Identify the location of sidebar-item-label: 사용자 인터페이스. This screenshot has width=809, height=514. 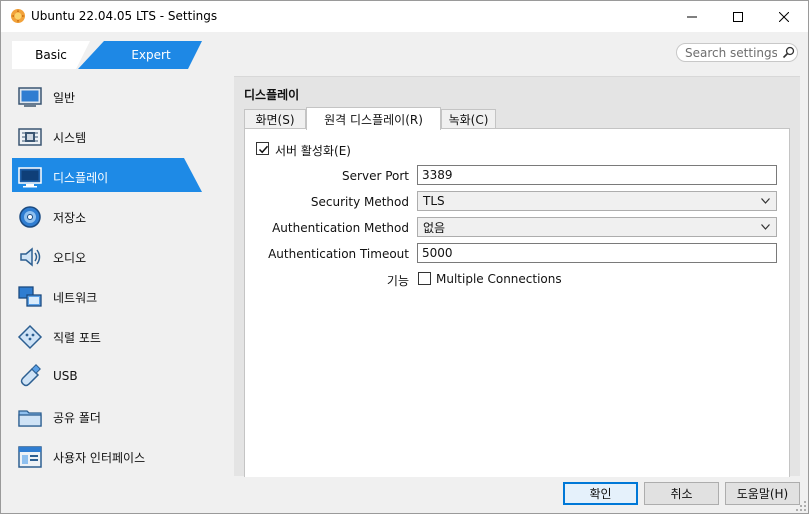
(99, 458).